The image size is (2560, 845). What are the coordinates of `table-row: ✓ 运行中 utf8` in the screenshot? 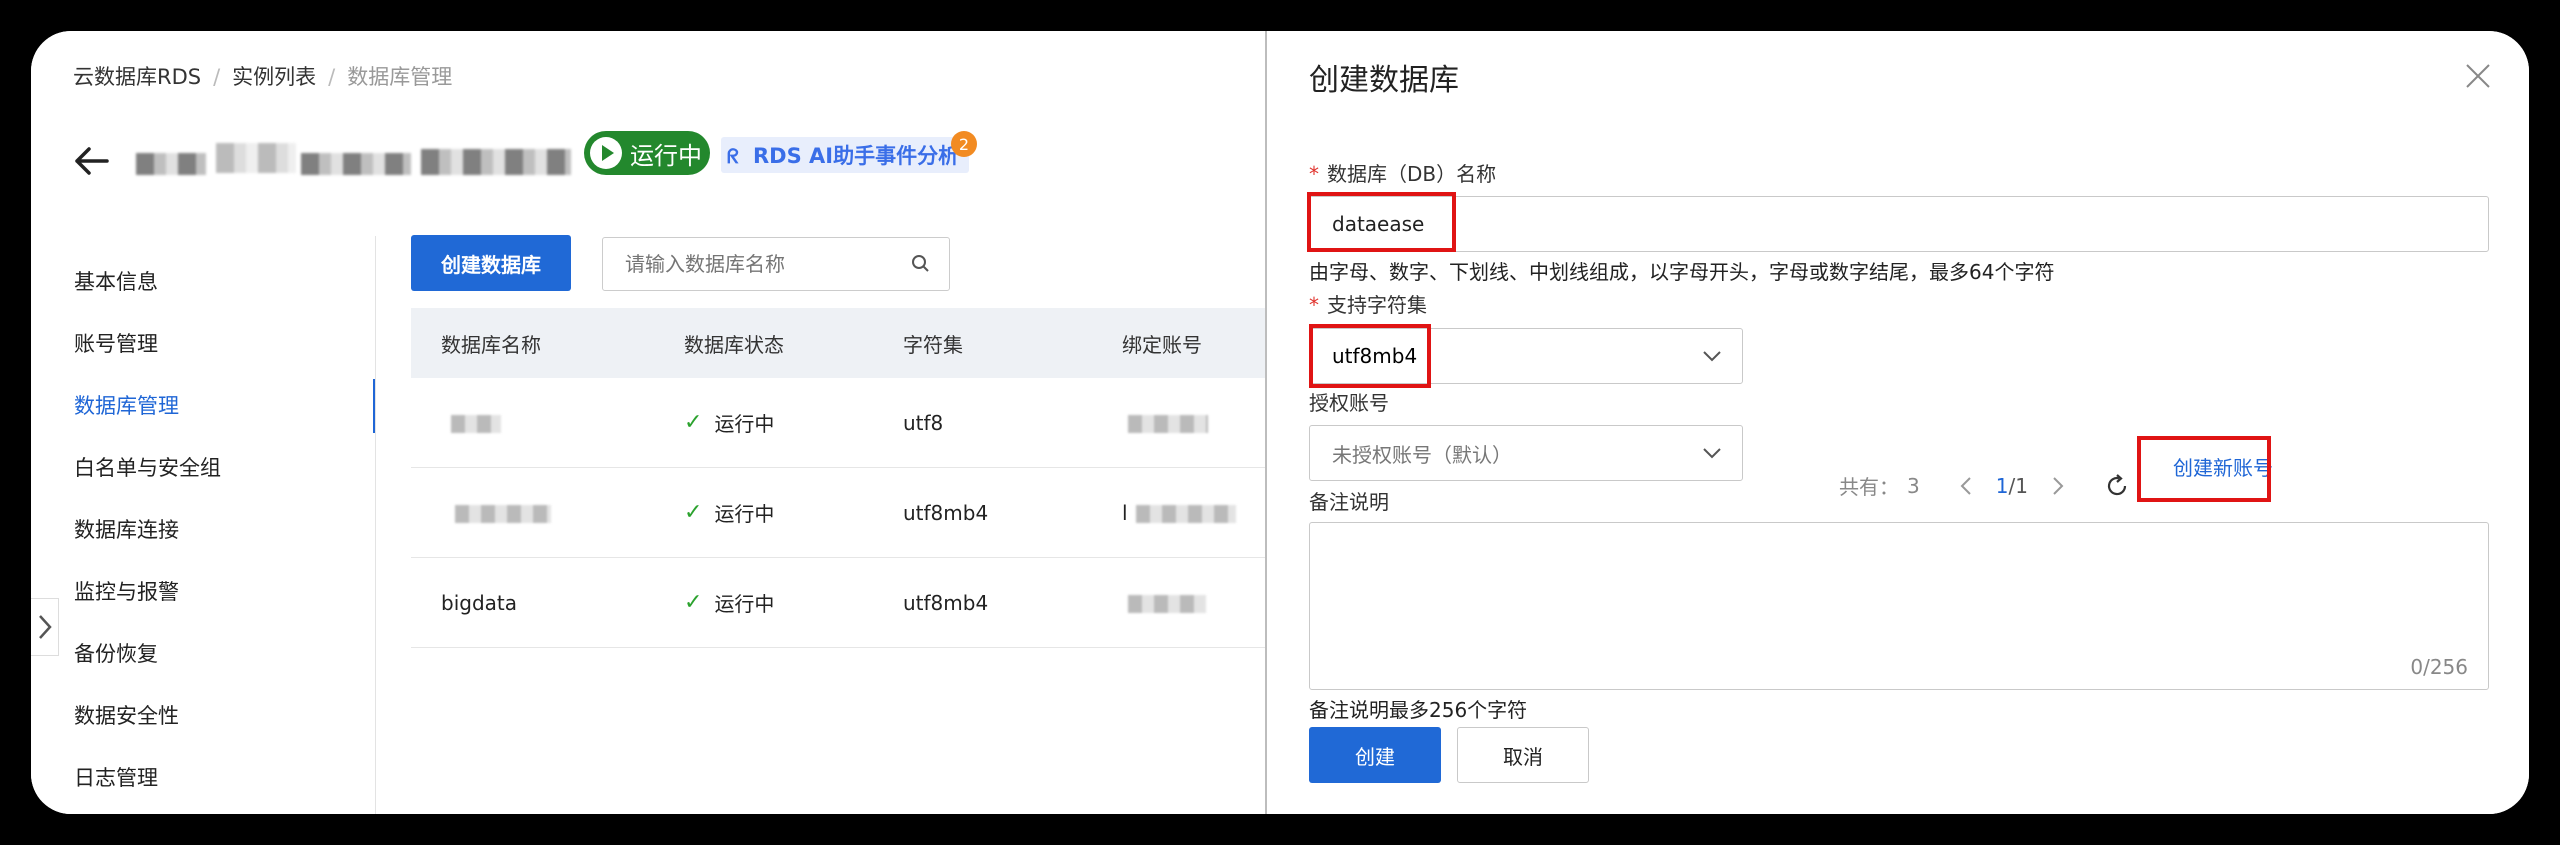 It's located at (838, 423).